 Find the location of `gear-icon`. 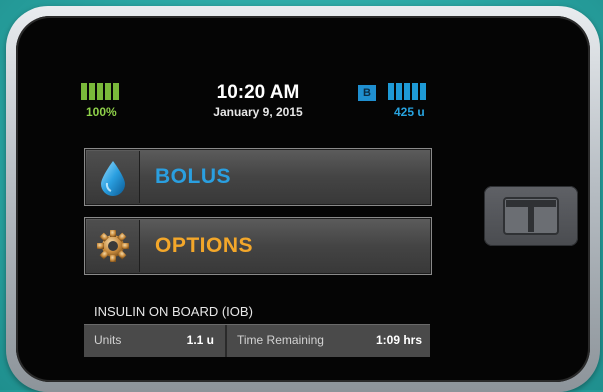

gear-icon is located at coordinates (113, 246).